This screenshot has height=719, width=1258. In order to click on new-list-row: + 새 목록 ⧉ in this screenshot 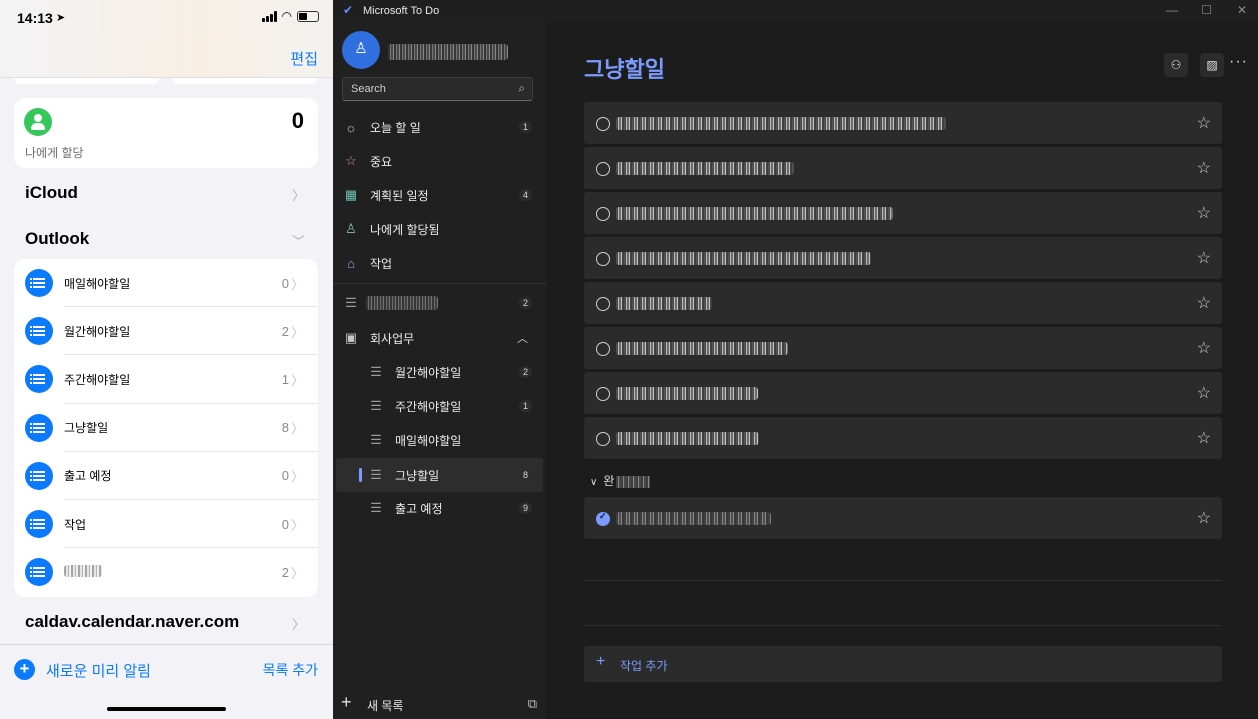, I will do `click(439, 704)`.